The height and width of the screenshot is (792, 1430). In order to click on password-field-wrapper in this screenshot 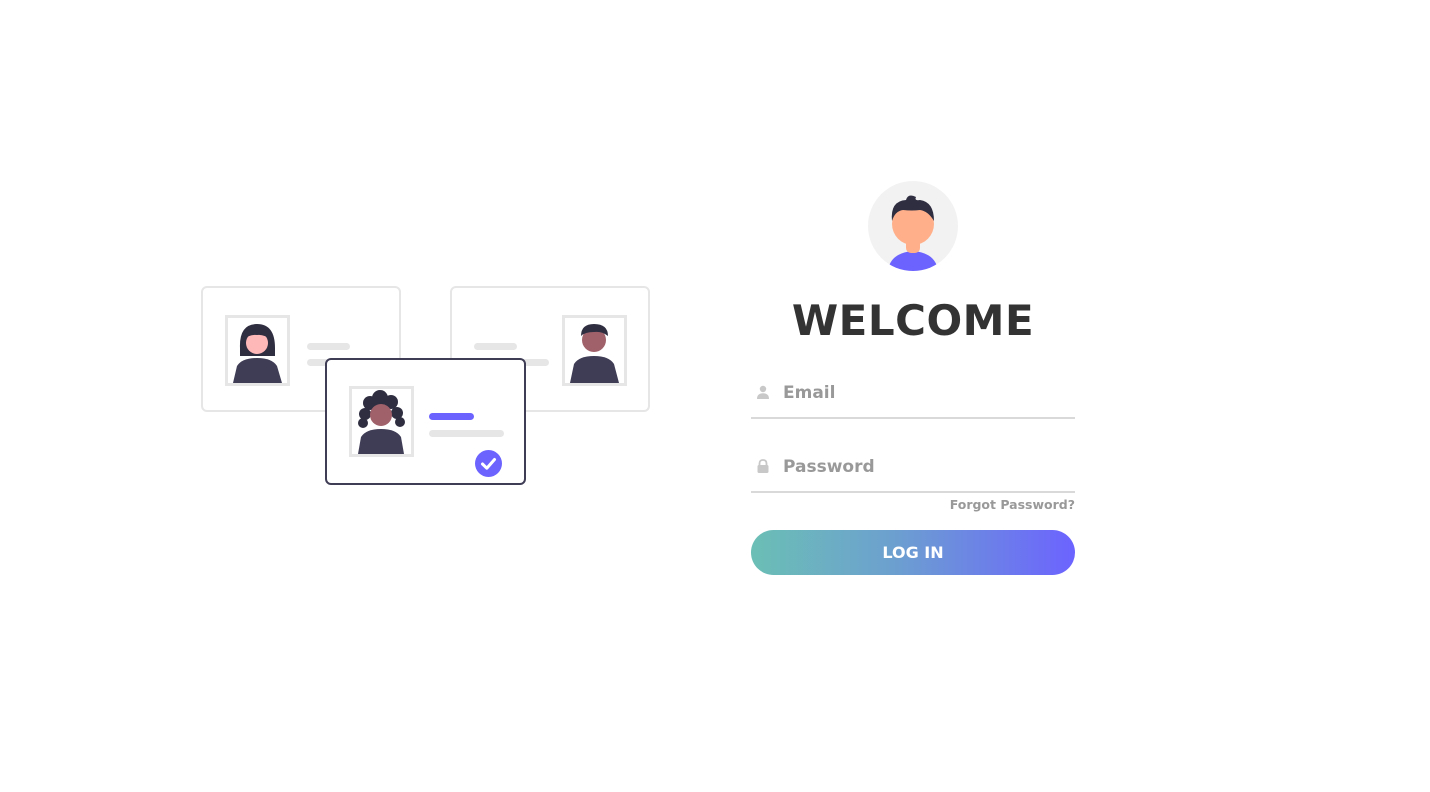, I will do `click(913, 472)`.